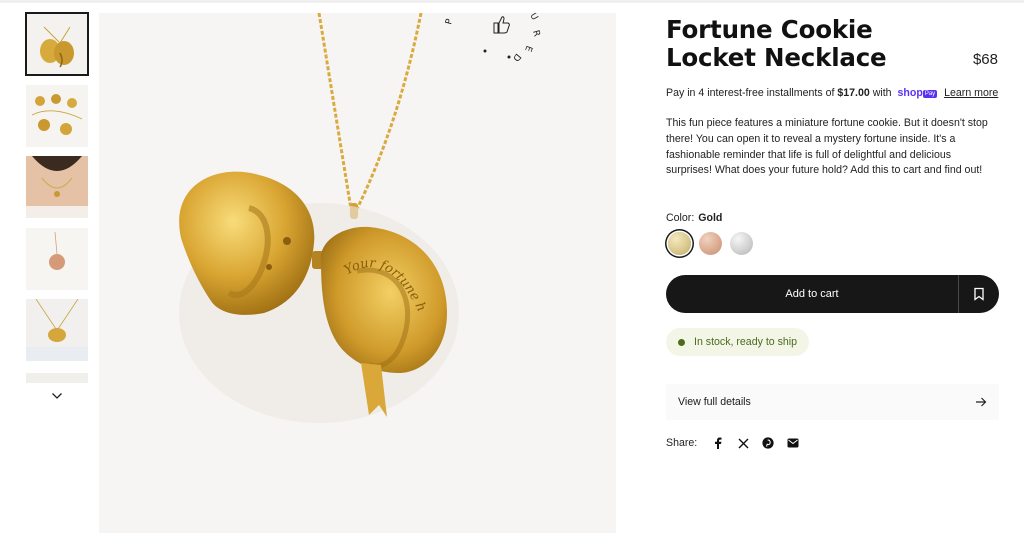  Describe the element at coordinates (812, 294) in the screenshot. I see `add-to-cart-button: Add to cart` at that location.